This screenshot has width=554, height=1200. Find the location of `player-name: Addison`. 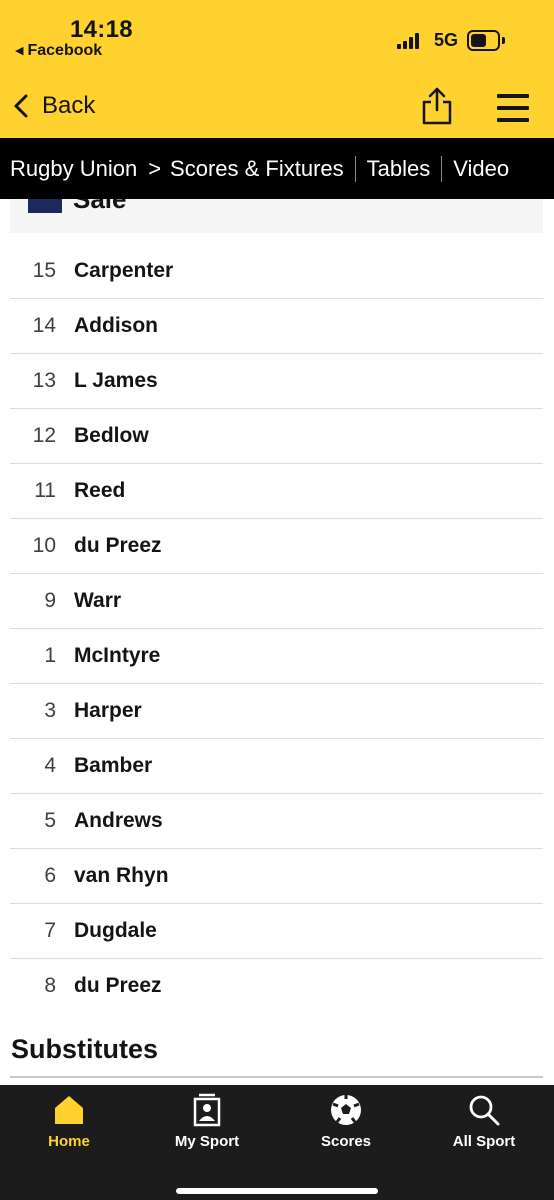

player-name: Addison is located at coordinates (116, 325).